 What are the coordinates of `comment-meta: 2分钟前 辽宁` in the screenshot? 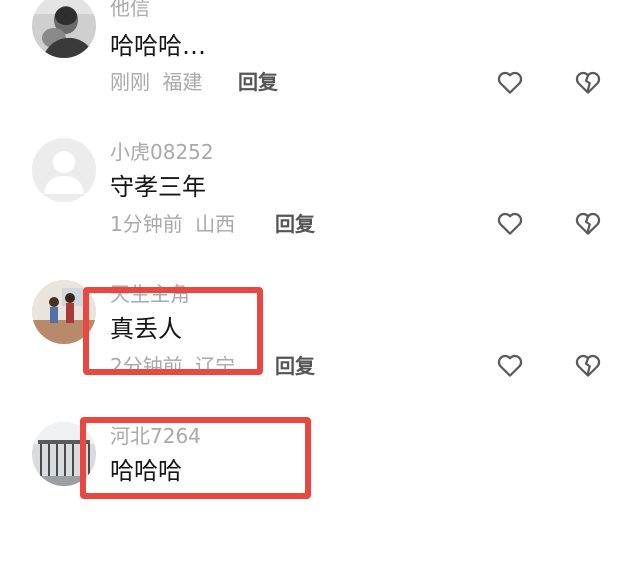 It's located at (172, 366).